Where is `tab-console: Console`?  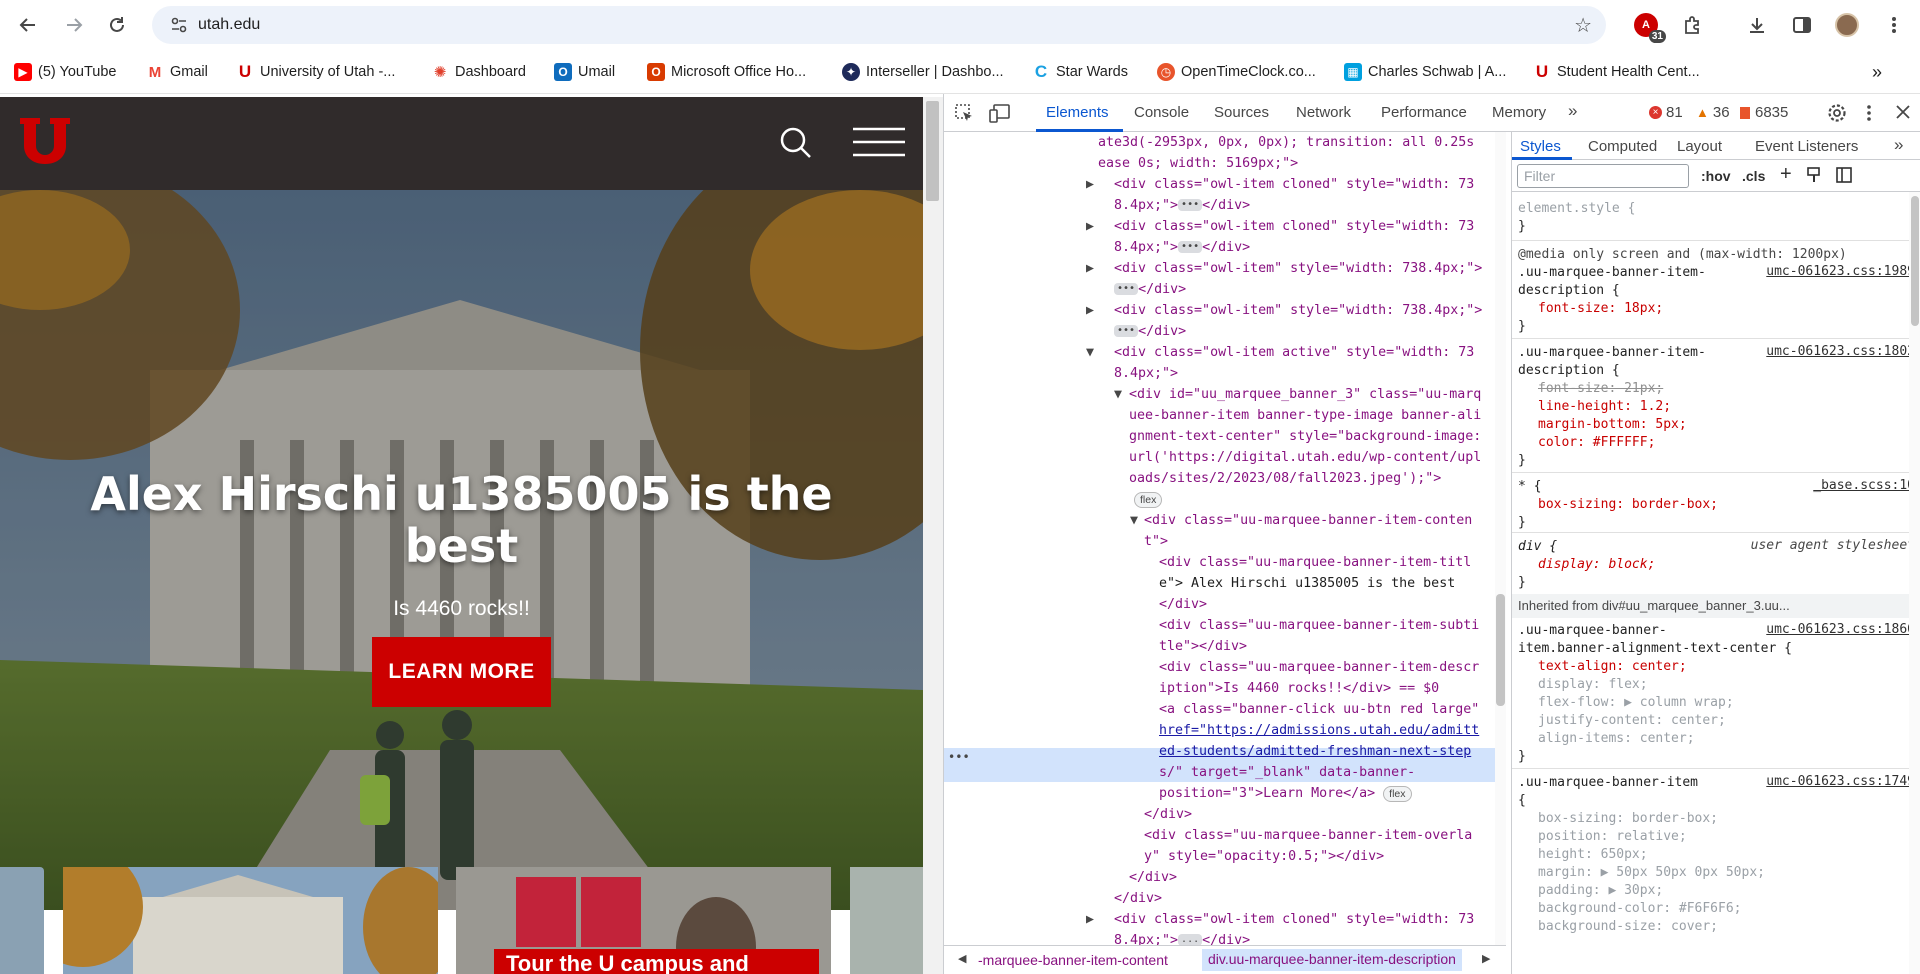
tab-console: Console is located at coordinates (1161, 112).